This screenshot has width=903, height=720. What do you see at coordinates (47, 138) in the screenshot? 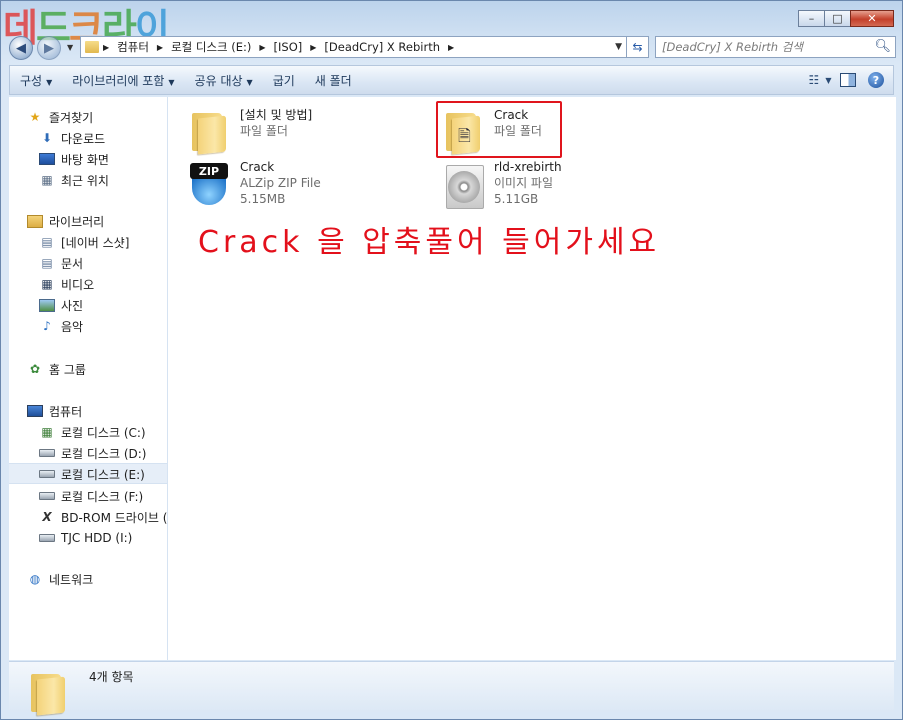
I see `download-folder-icon: ⬇` at bounding box center [47, 138].